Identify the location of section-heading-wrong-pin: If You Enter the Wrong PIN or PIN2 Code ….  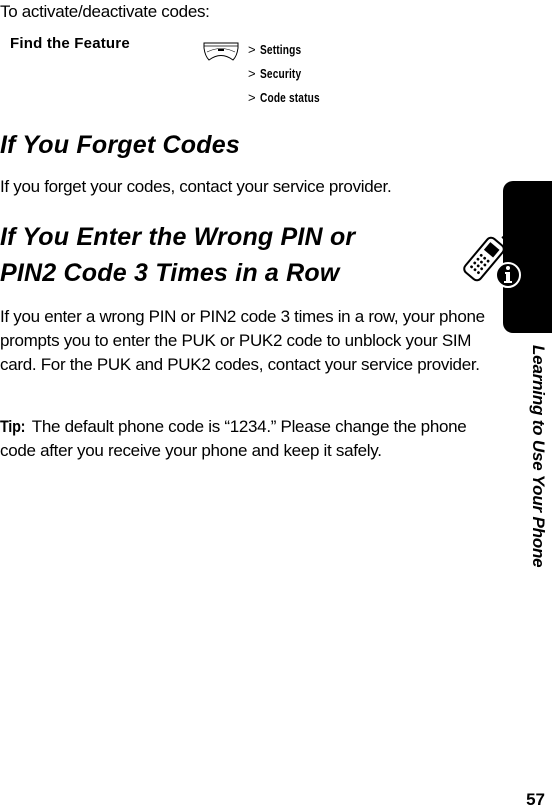
(177, 255).